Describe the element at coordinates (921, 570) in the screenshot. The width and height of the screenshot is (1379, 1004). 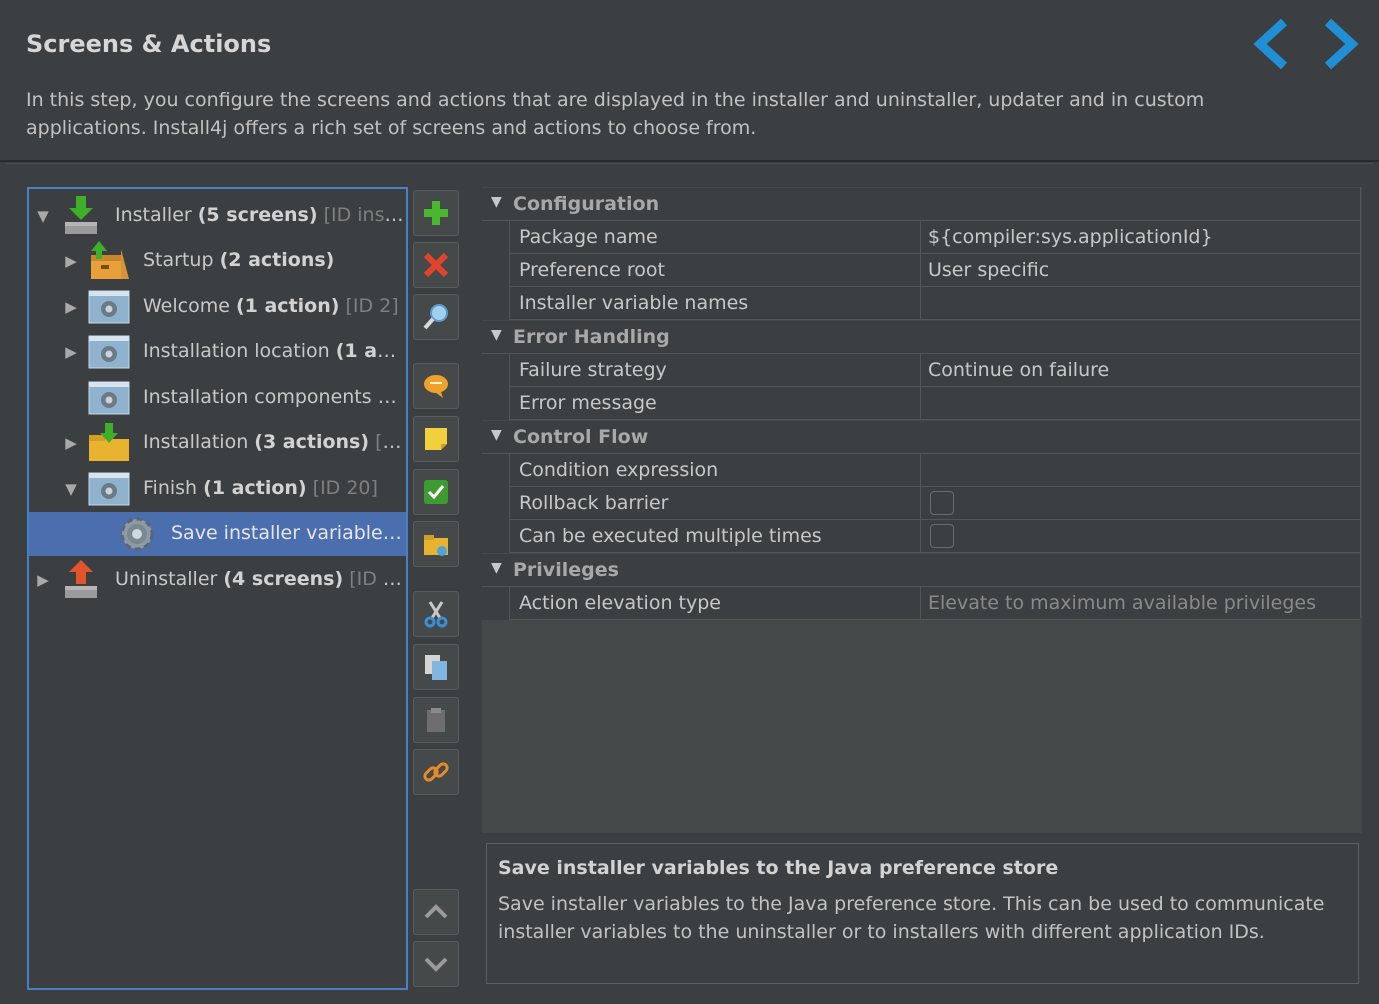
I see `category-privileges: ▼ Privileges` at that location.